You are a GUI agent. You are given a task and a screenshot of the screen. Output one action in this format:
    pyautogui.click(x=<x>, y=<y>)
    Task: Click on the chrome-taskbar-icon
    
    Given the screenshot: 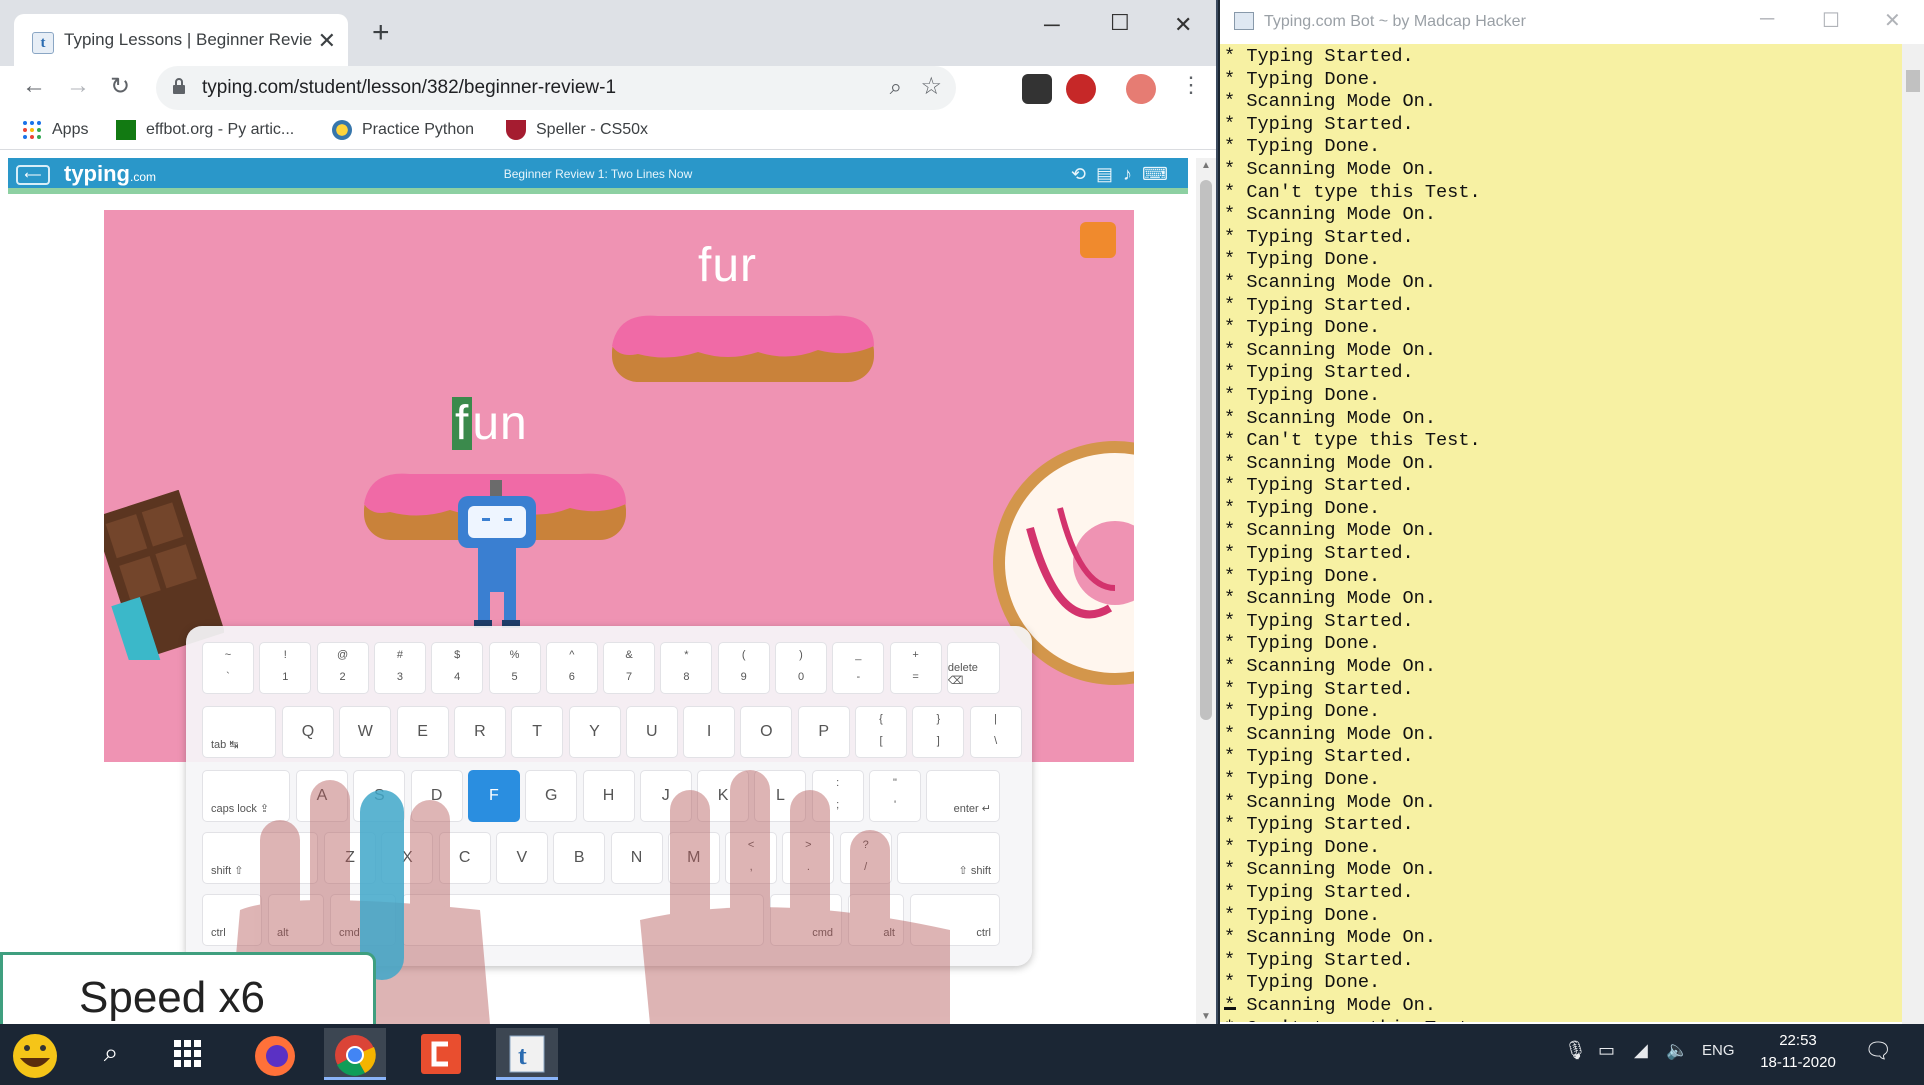 What is the action you would take?
    pyautogui.click(x=355, y=1054)
    